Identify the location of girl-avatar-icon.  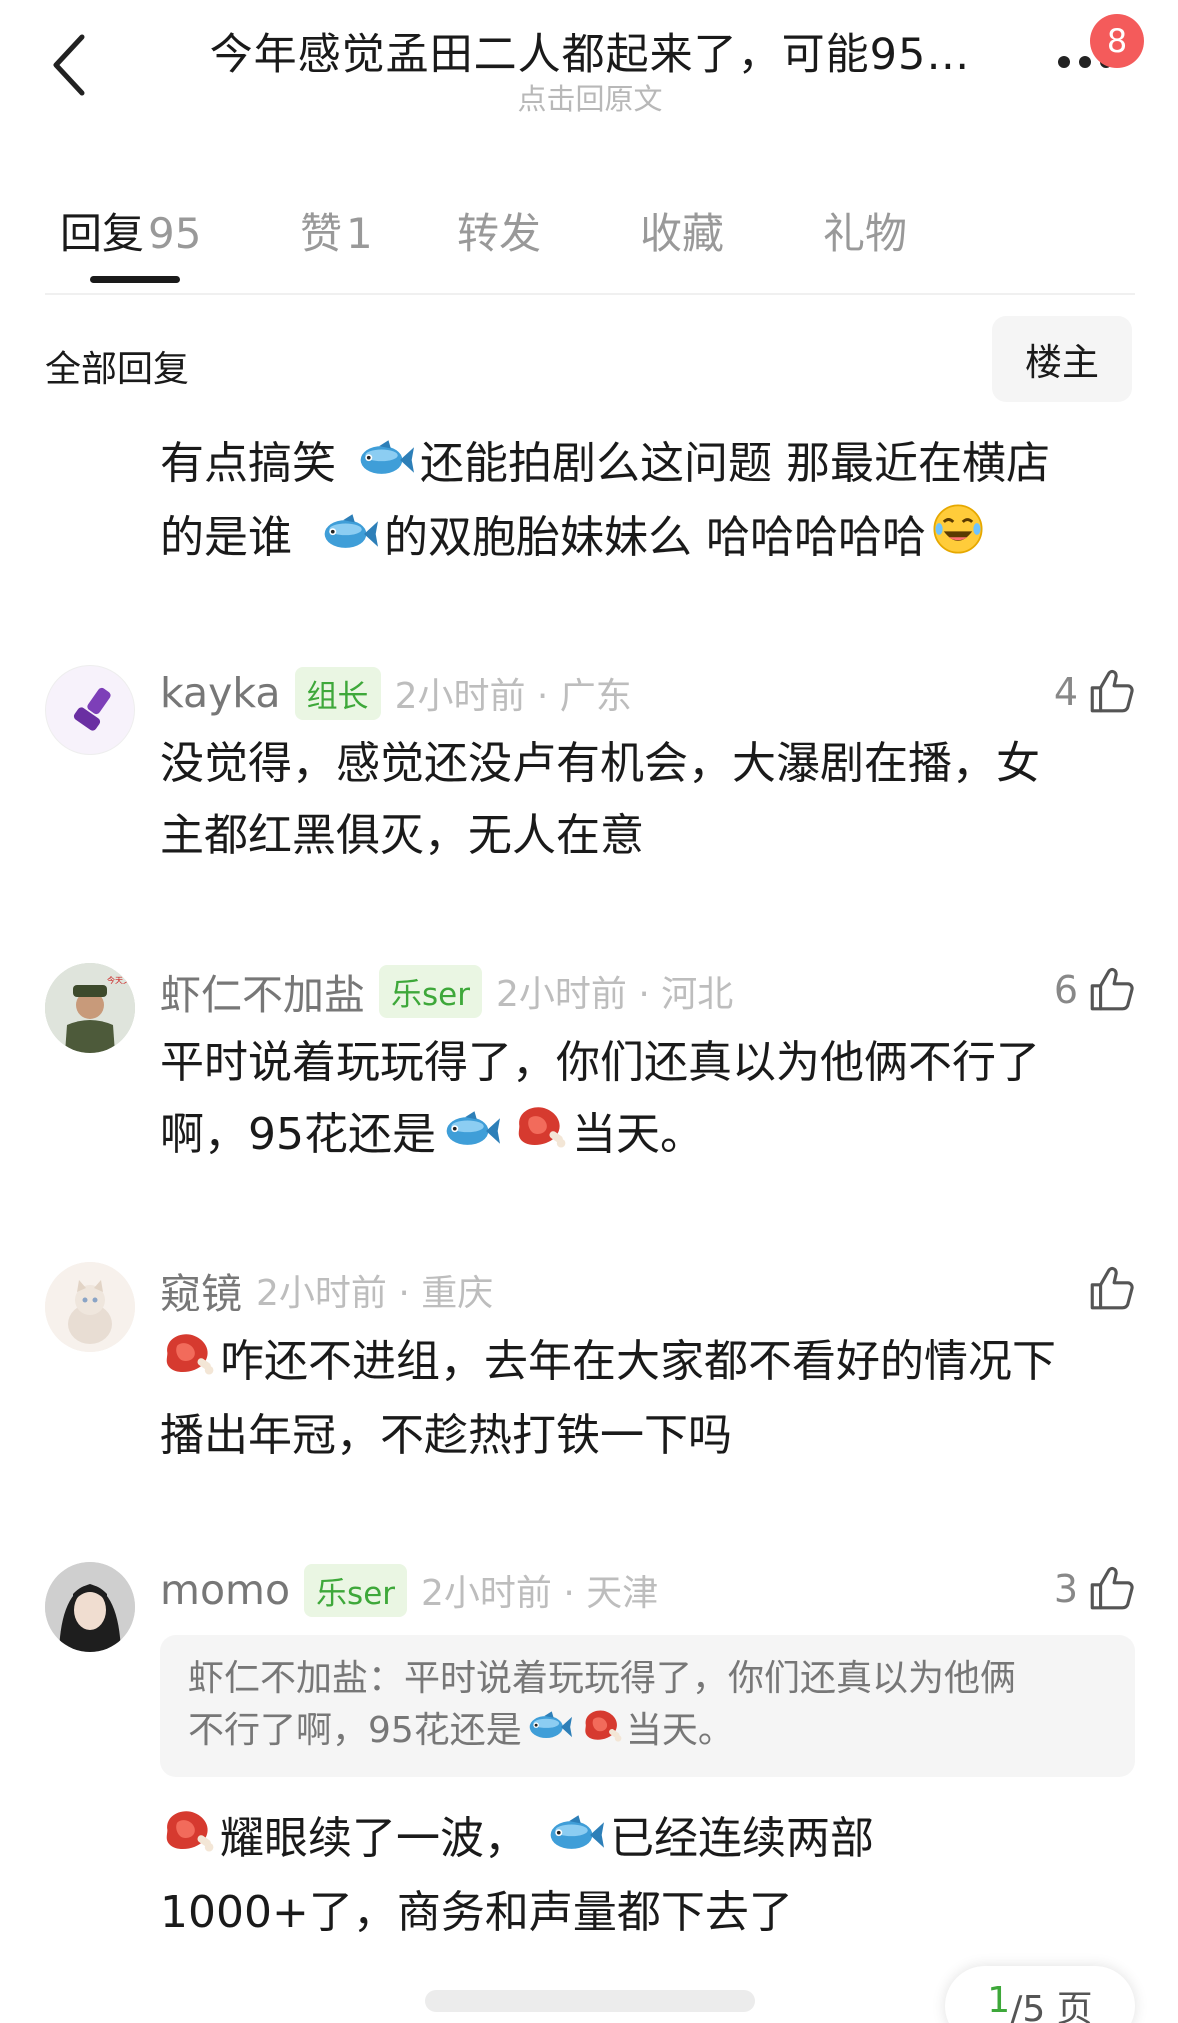
(90, 1607).